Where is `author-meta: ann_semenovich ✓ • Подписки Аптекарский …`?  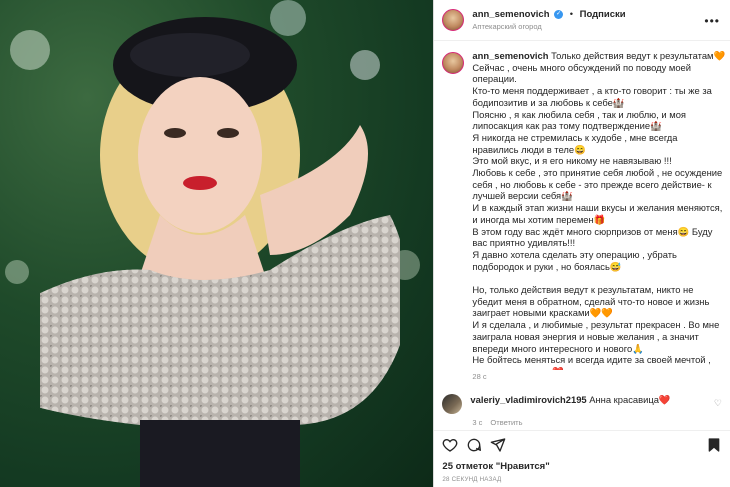
author-meta: ann_semenovich ✓ • Подписки Аптекарский … is located at coordinates (548, 20).